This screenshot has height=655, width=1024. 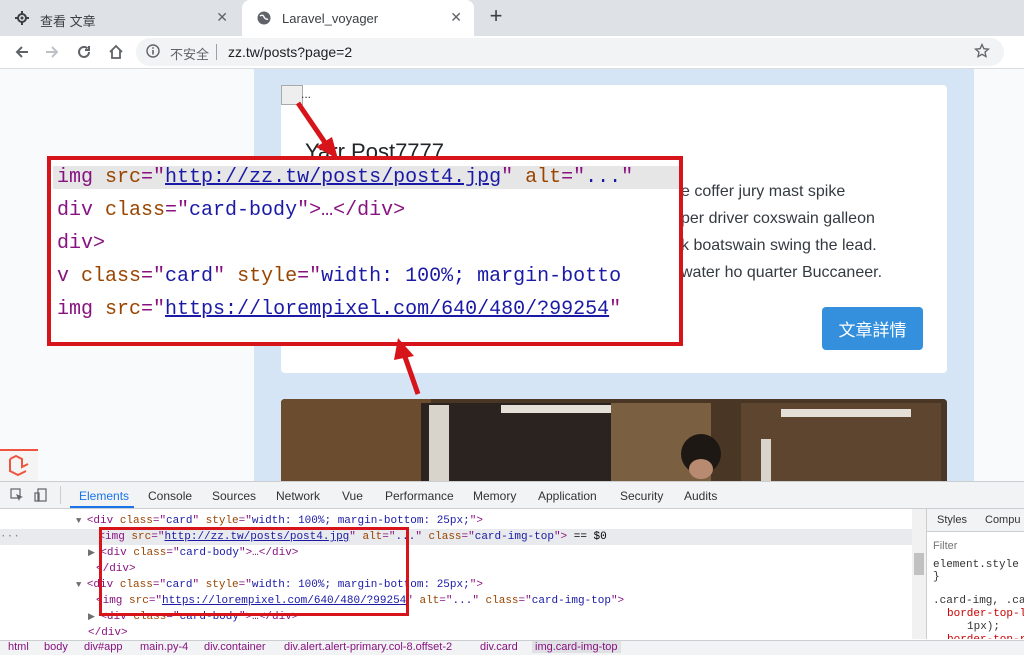 I want to click on code-token: v, so click(x=69, y=276).